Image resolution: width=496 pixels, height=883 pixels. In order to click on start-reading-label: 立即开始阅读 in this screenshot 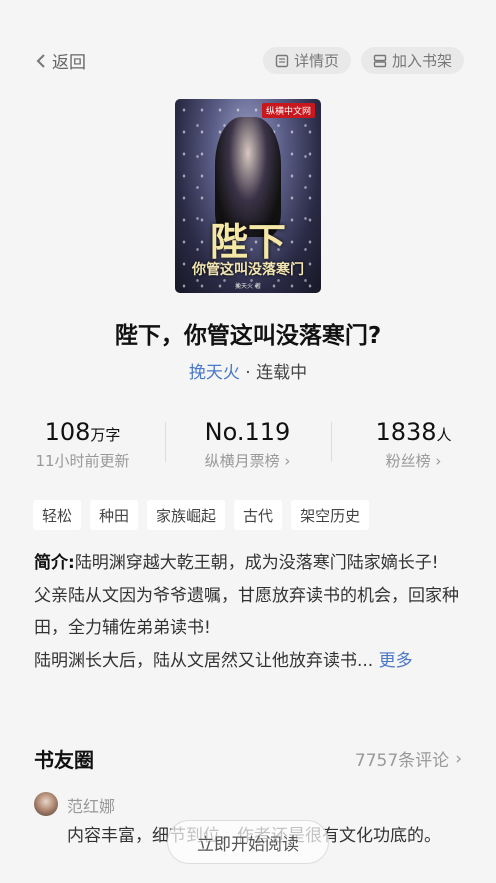, I will do `click(248, 844)`.